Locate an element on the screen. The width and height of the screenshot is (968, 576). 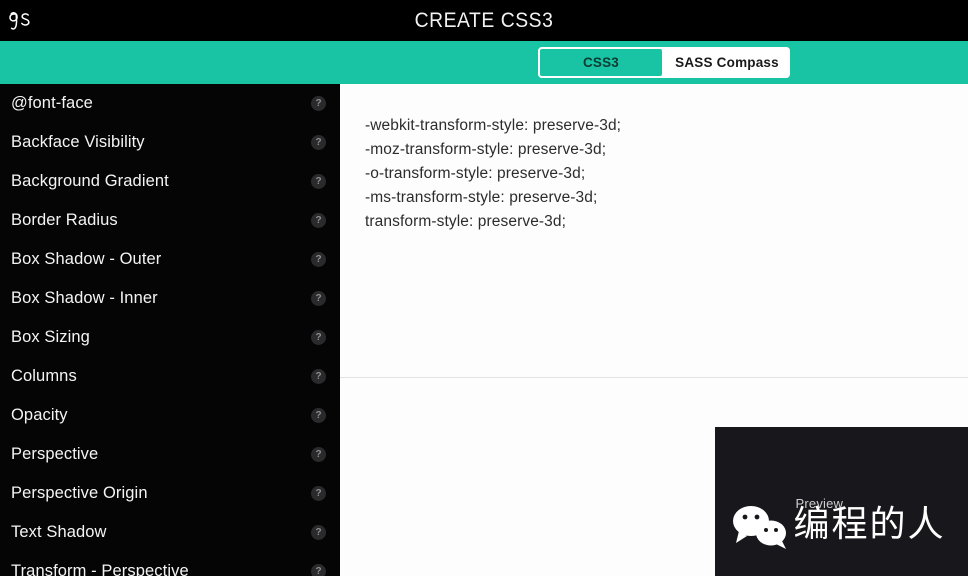
sidebar-item-label: Opacity is located at coordinates (39, 415).